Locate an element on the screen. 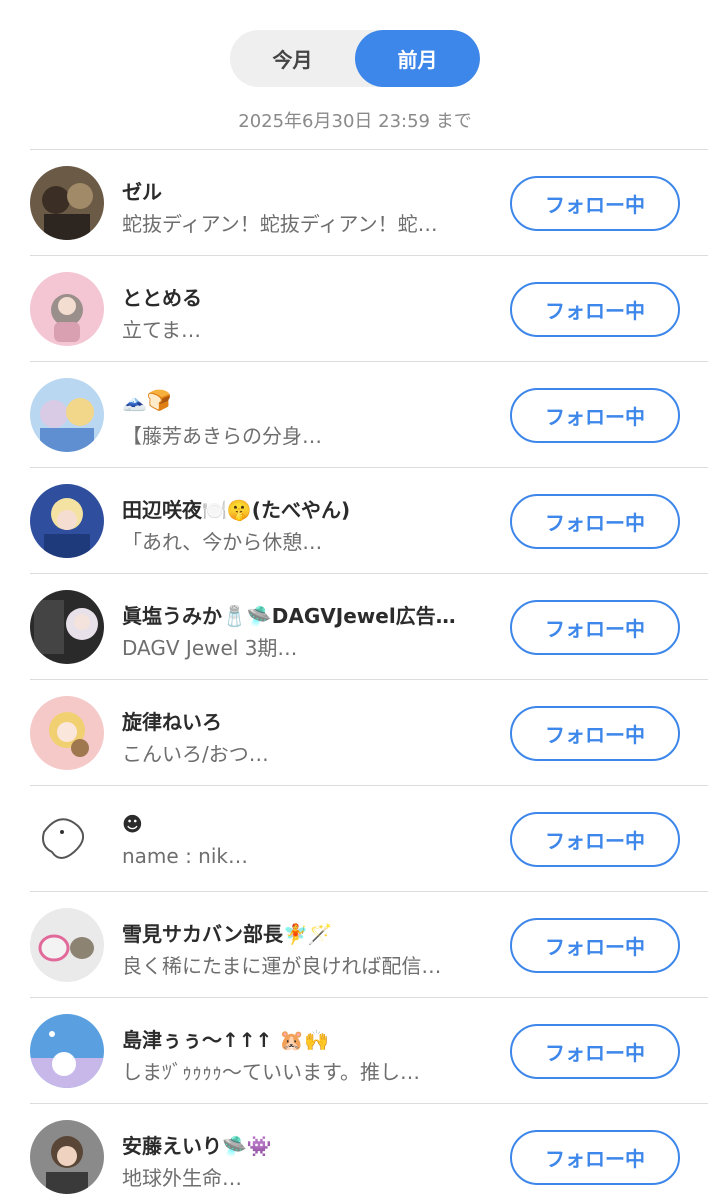 This screenshot has width=710, height=1200. user-name: 旋律ねいろ is located at coordinates (307, 720).